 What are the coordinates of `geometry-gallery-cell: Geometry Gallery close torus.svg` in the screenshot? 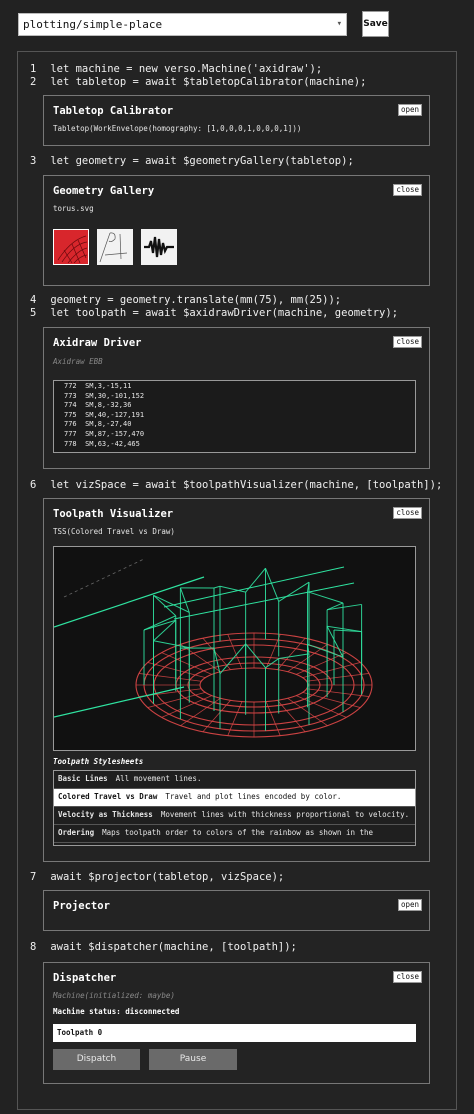 It's located at (236, 230).